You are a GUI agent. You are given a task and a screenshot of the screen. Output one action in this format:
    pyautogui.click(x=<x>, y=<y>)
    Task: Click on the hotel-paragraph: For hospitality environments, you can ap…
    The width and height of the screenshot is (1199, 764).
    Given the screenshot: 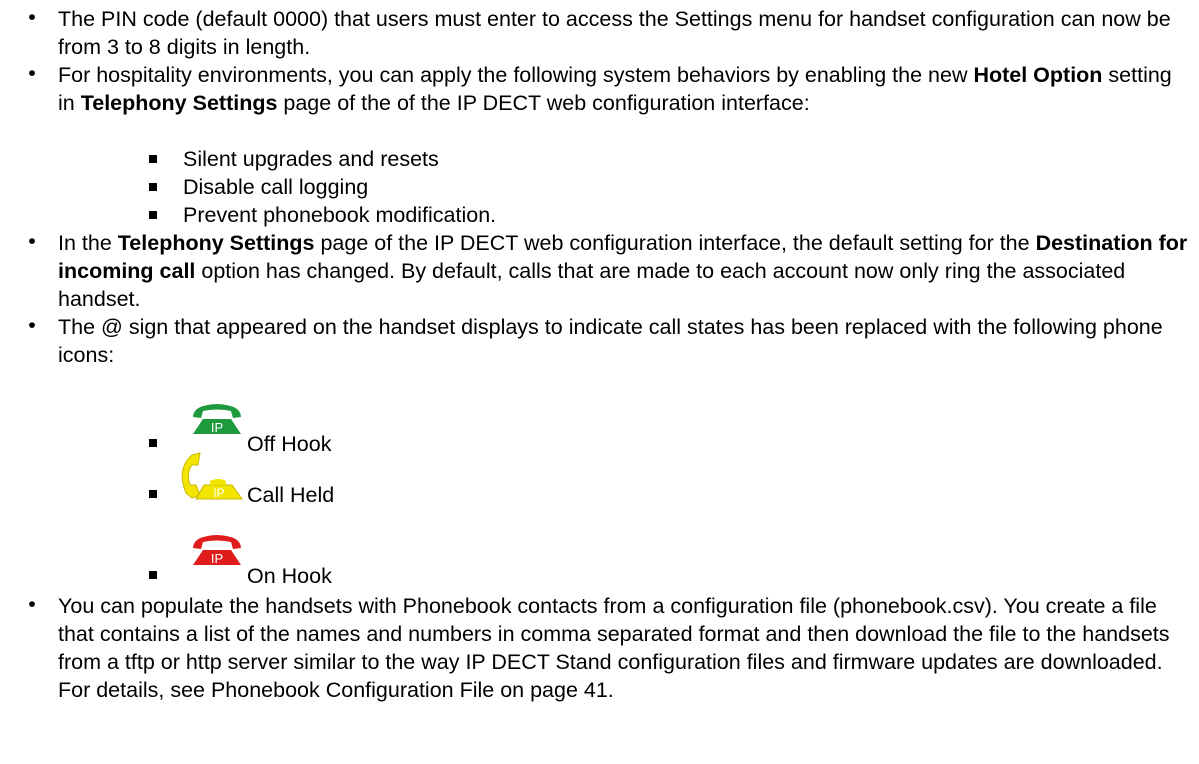 What is the action you would take?
    pyautogui.click(x=615, y=89)
    